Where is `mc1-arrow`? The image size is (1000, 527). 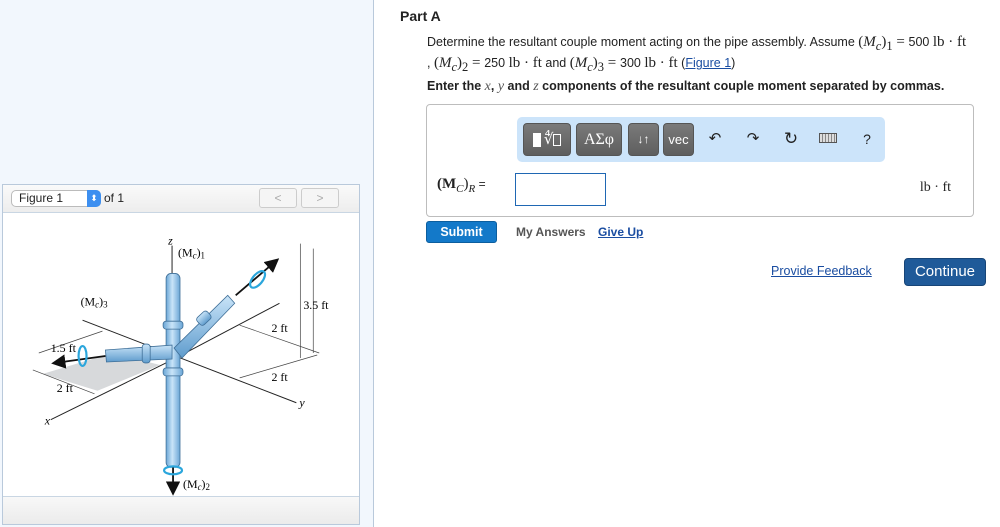 mc1-arrow is located at coordinates (257, 277).